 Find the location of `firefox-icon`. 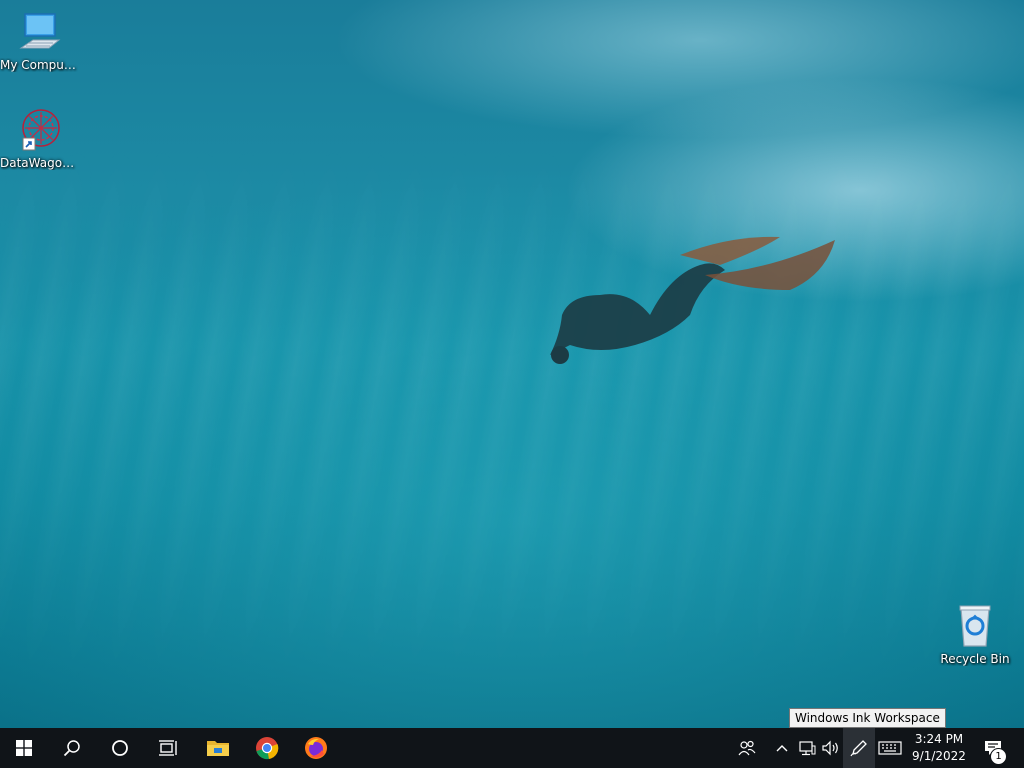

firefox-icon is located at coordinates (316, 748).